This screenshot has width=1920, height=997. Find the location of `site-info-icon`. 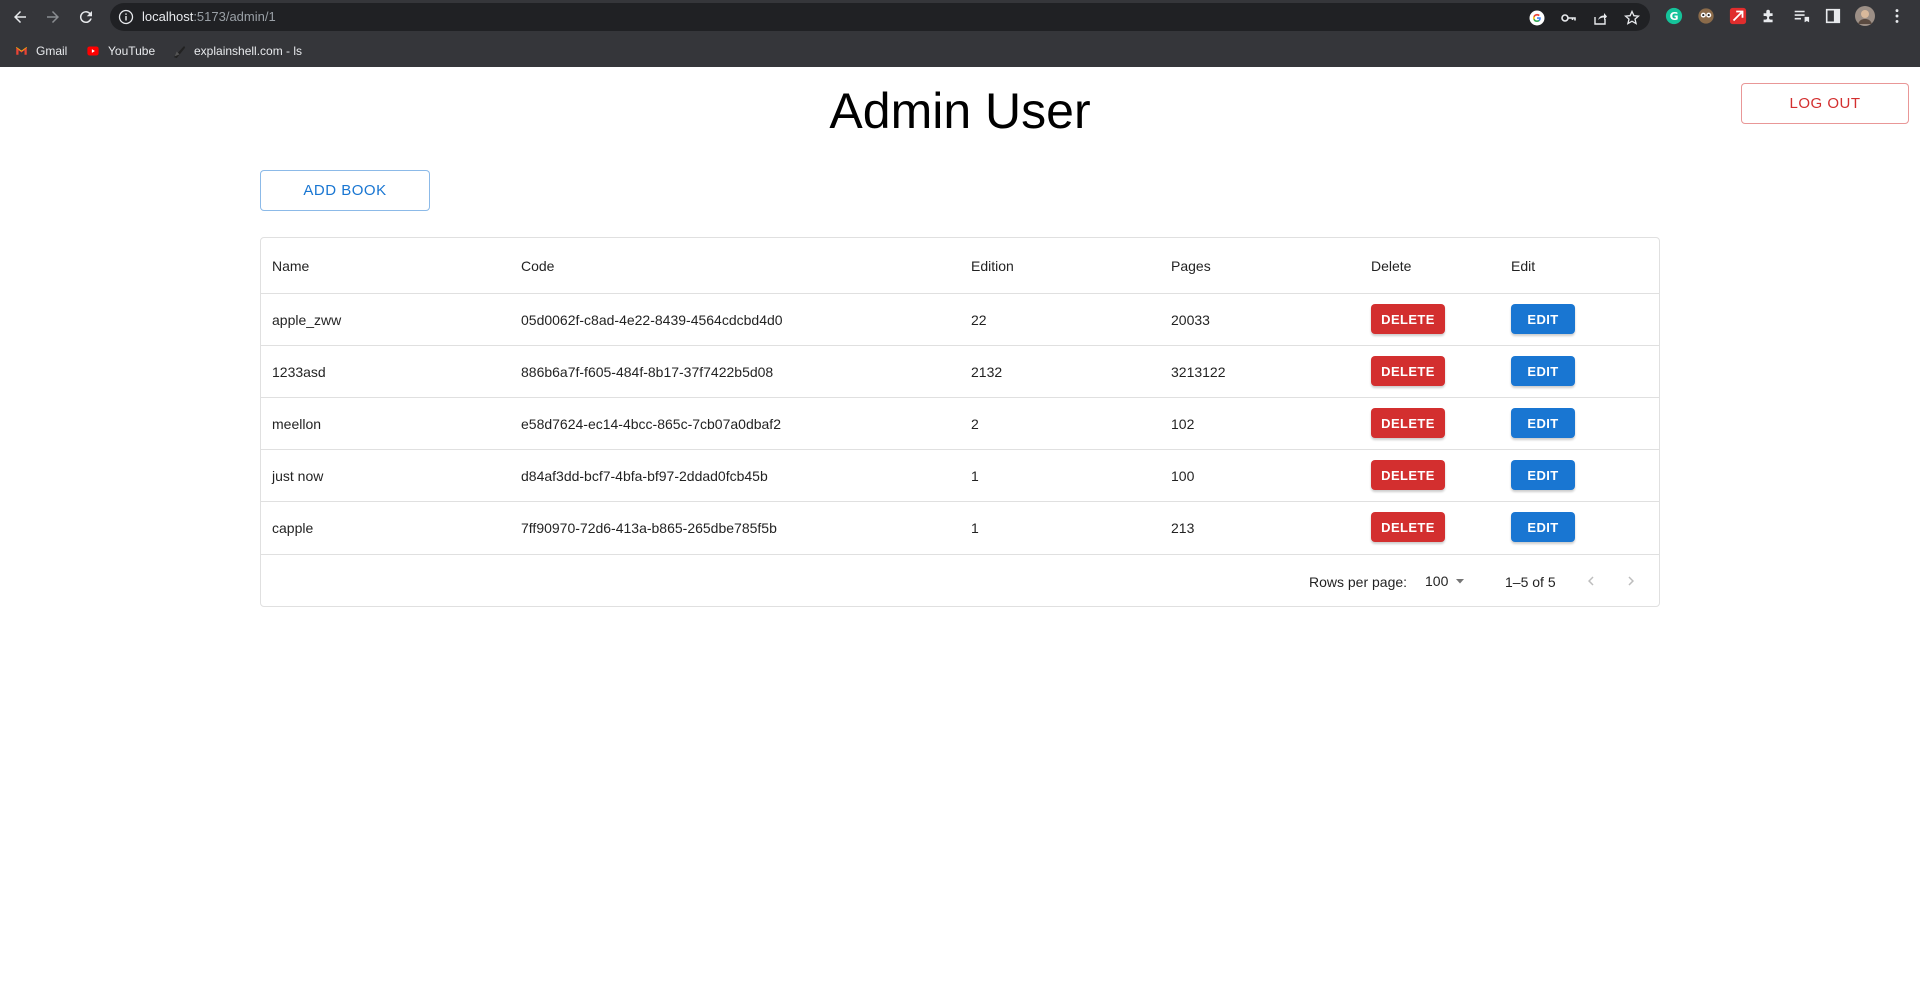

site-info-icon is located at coordinates (126, 17).